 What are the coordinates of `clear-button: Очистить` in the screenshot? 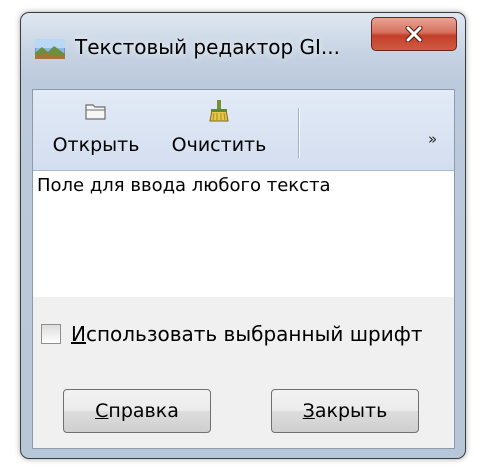 It's located at (219, 130).